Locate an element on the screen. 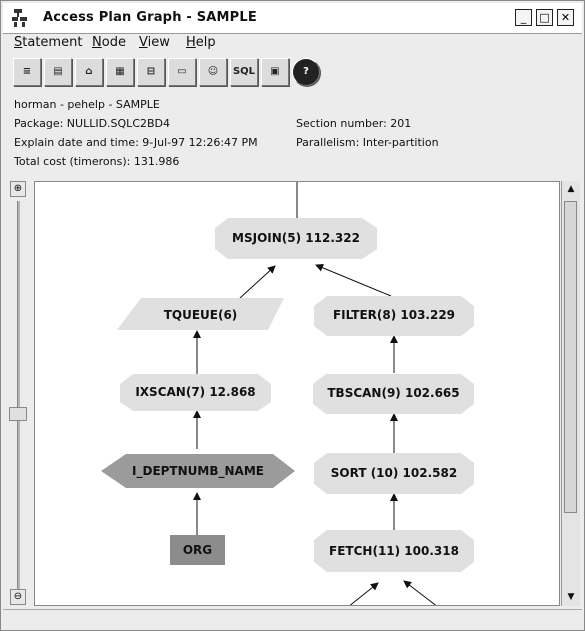 The image size is (585, 631). edge-filter-msjoin is located at coordinates (353, 280).